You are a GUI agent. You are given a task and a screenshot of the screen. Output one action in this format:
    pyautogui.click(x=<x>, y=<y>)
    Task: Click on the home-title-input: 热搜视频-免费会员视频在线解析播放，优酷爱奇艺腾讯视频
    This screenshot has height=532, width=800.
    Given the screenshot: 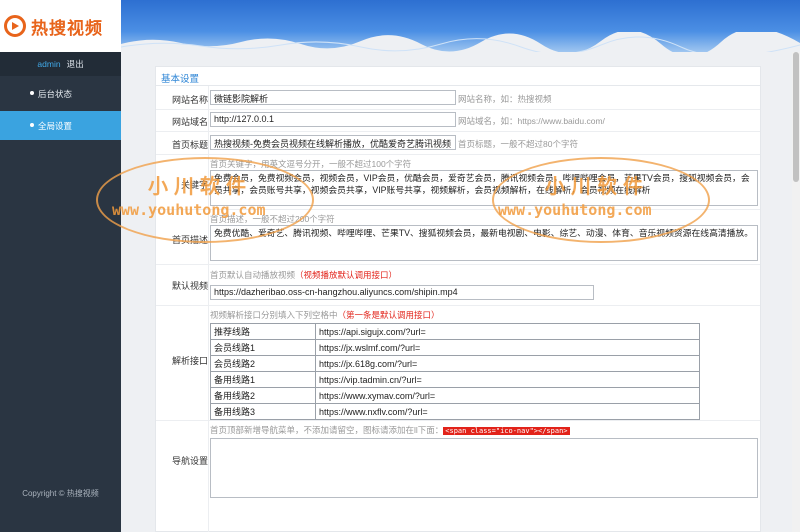 What is the action you would take?
    pyautogui.click(x=333, y=142)
    